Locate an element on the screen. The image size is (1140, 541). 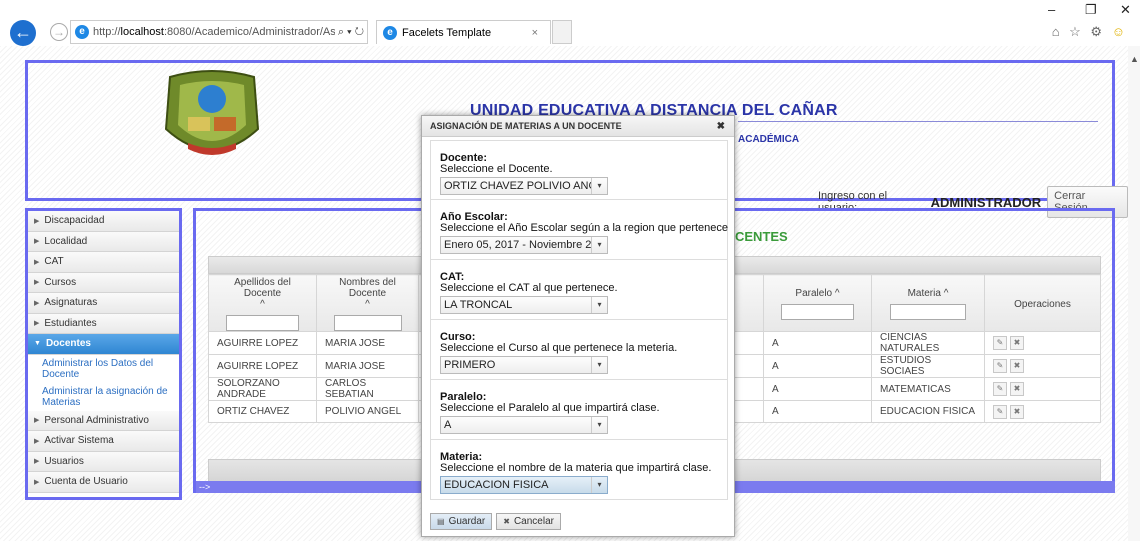
filter-input-paralelo is located at coordinates (817, 312).